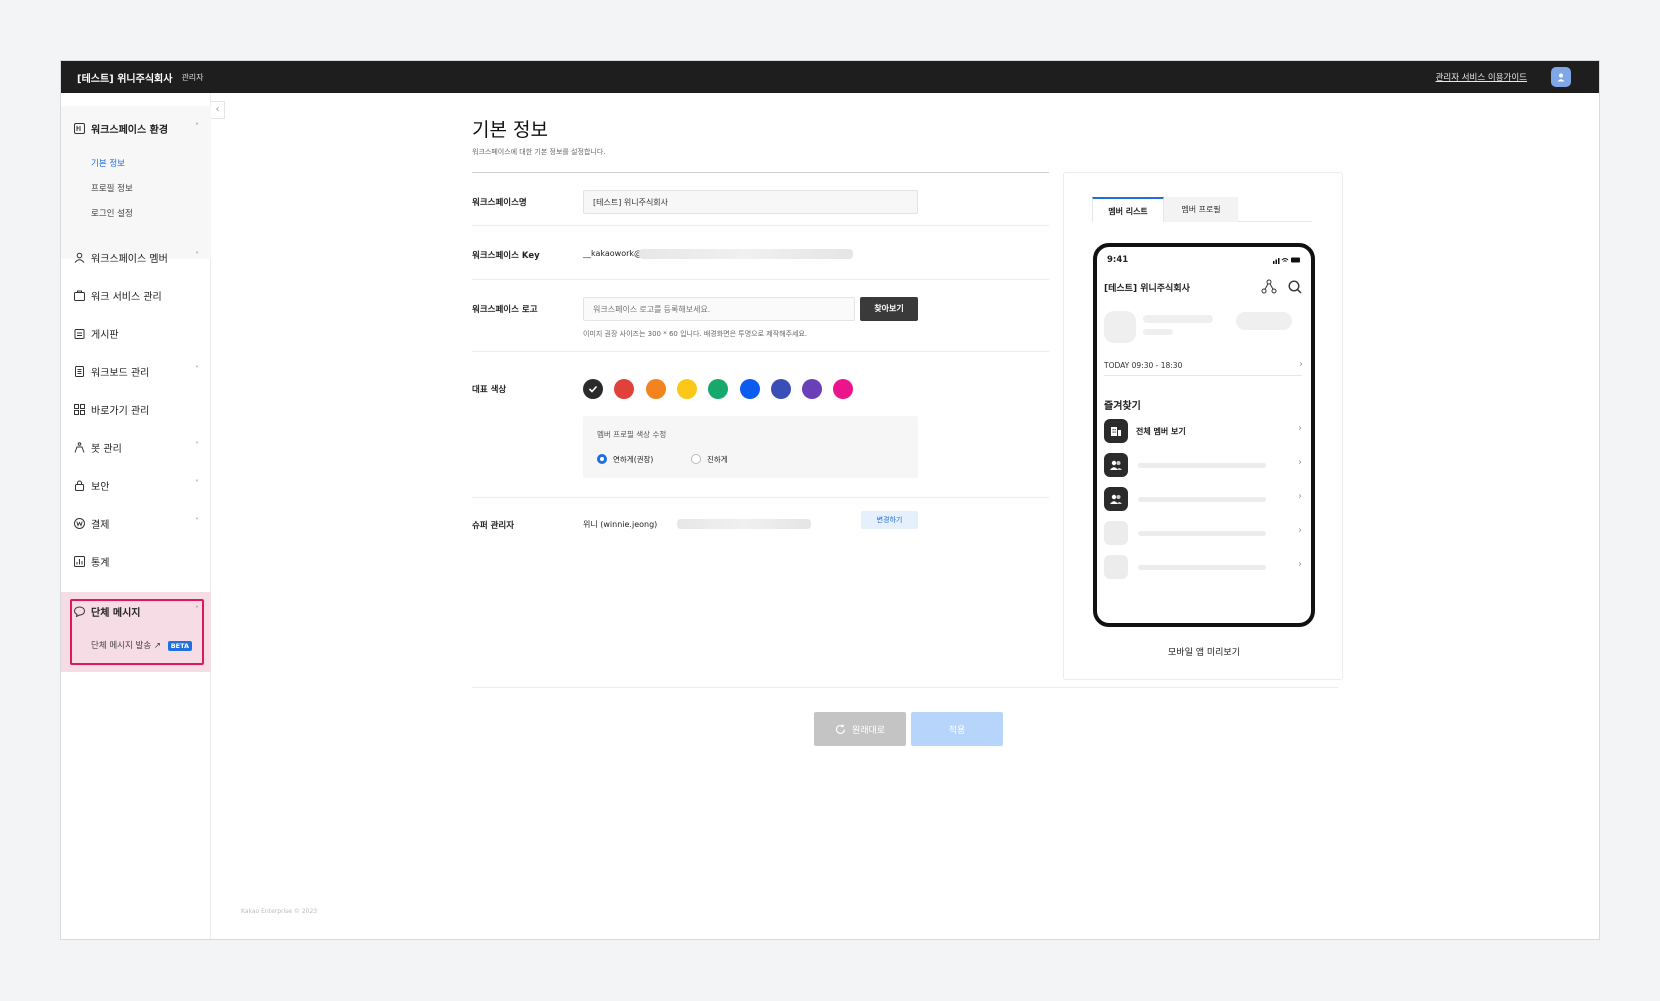  I want to click on user-icon, so click(1561, 77).